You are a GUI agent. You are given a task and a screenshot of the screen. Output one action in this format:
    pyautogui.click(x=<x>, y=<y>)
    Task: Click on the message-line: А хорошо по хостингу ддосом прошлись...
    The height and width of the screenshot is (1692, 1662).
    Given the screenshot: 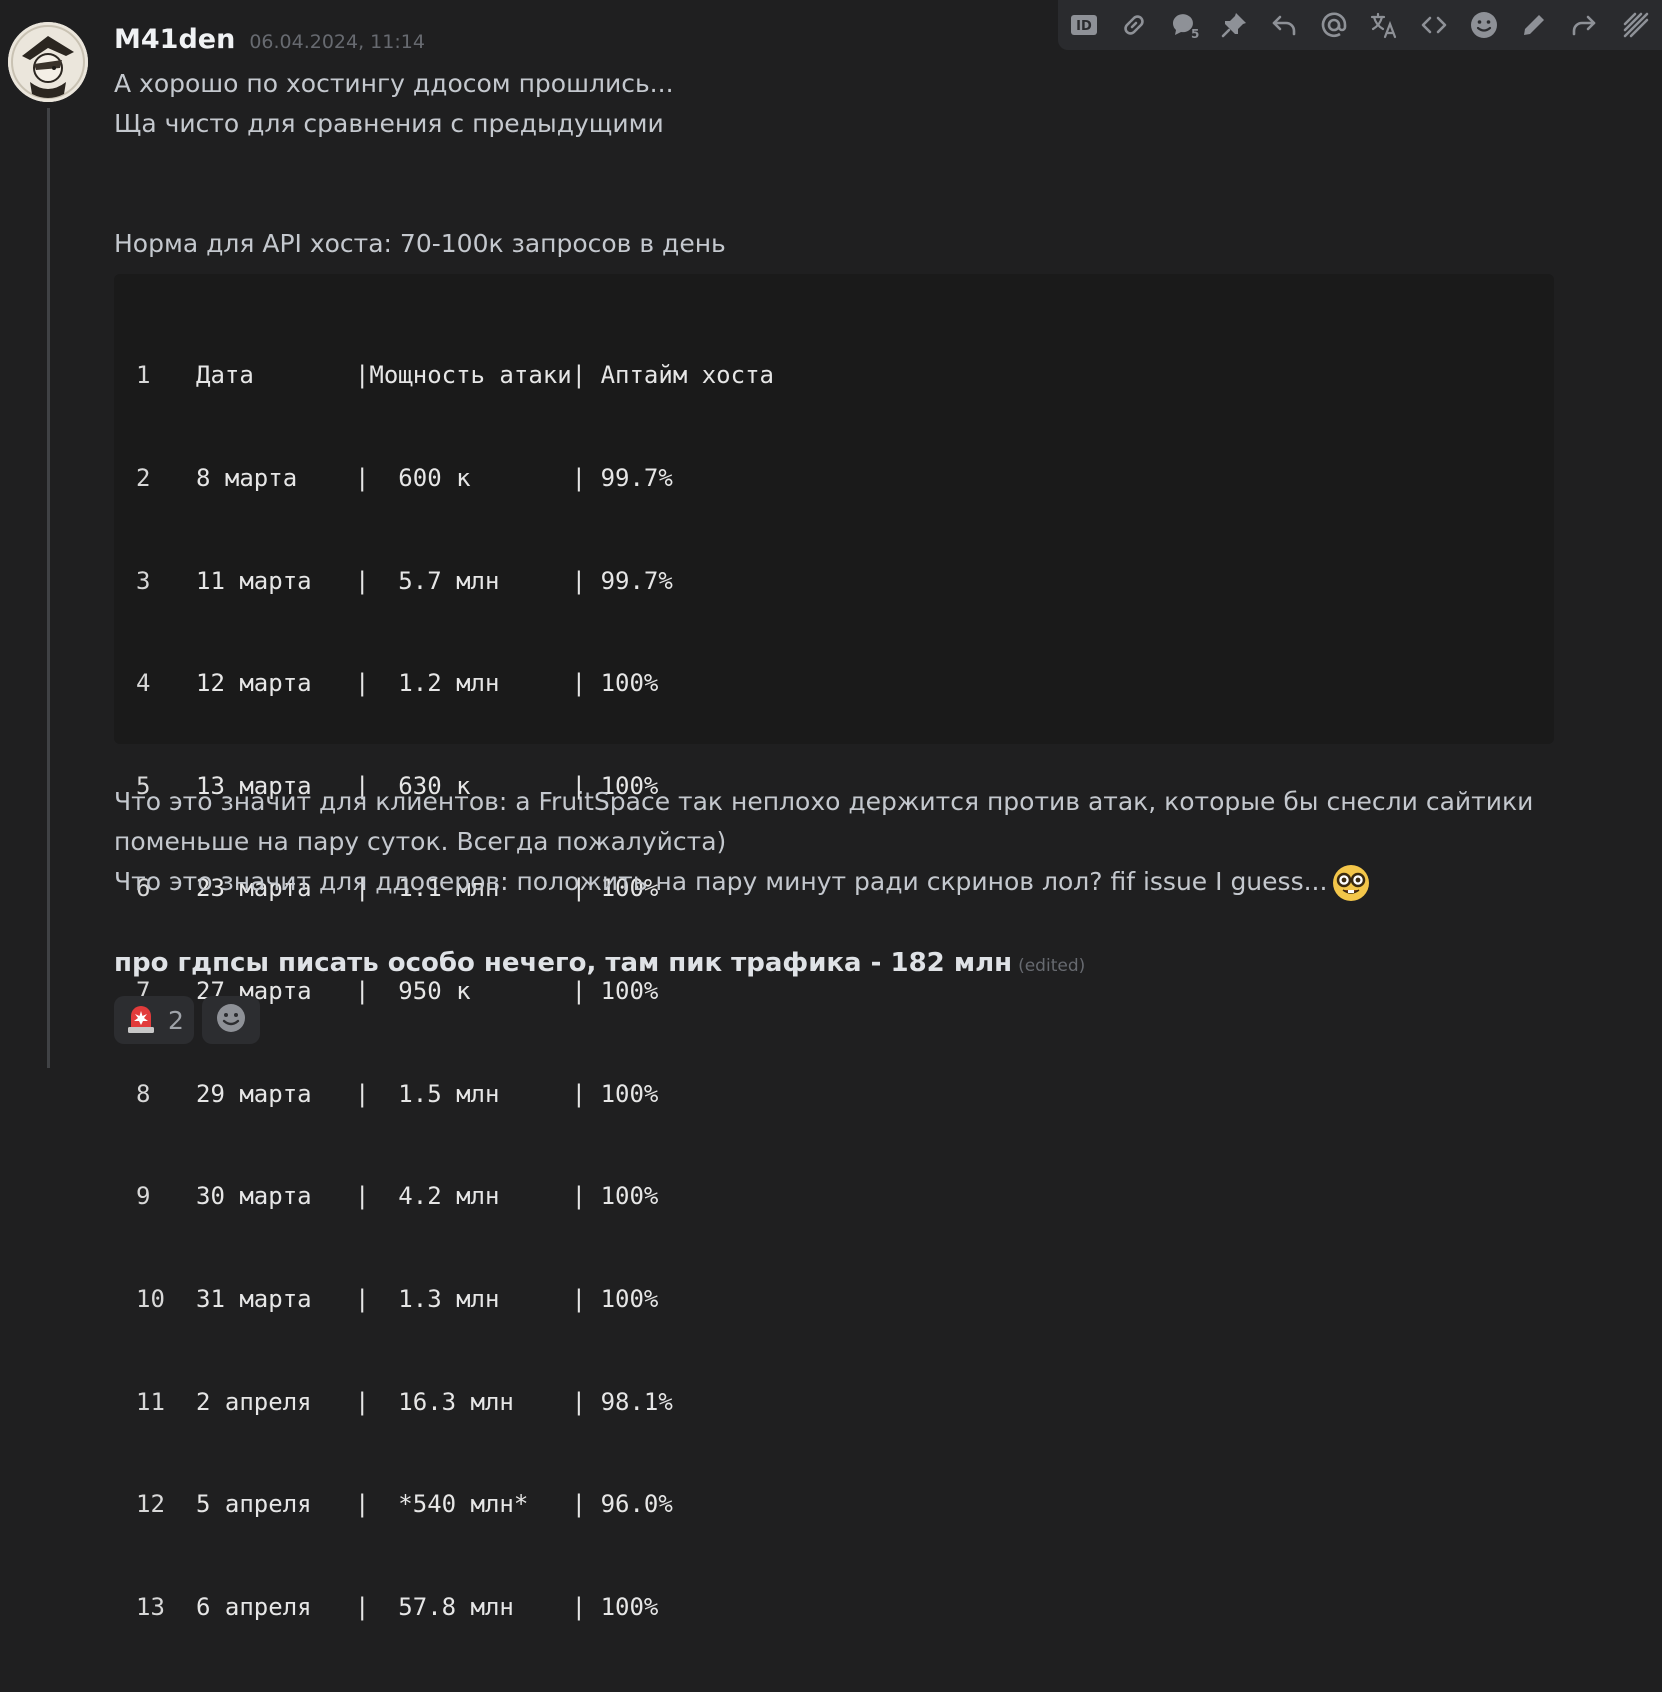 What is the action you would take?
    pyautogui.click(x=394, y=83)
    